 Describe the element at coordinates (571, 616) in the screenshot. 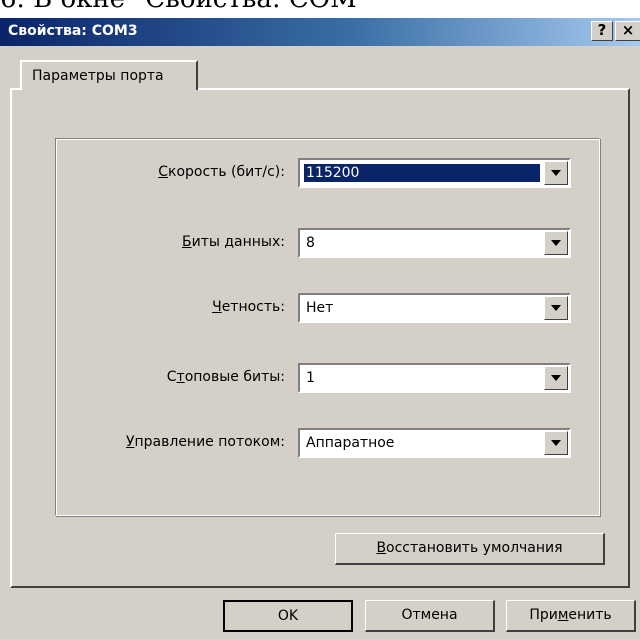

I see `apply-button: Применить` at that location.